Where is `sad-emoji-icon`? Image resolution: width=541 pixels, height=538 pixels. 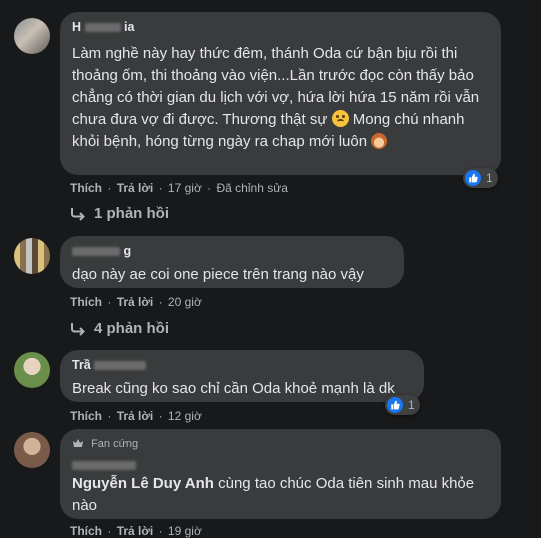 sad-emoji-icon is located at coordinates (340, 118).